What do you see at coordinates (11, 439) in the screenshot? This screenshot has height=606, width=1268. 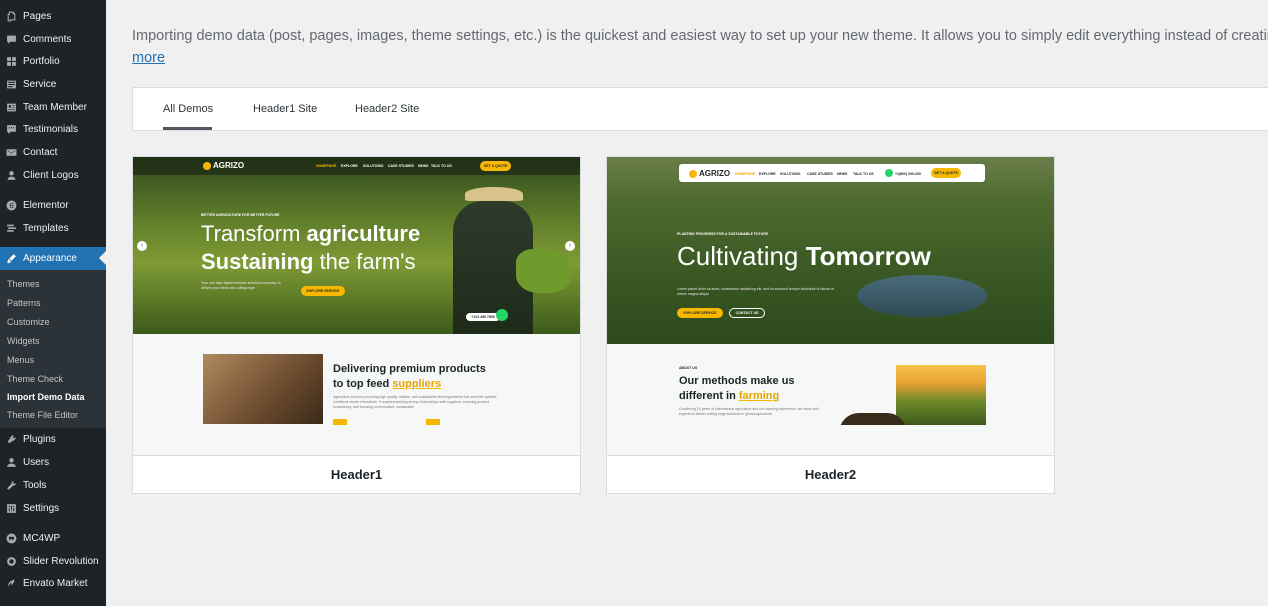 I see `plugins-icon` at bounding box center [11, 439].